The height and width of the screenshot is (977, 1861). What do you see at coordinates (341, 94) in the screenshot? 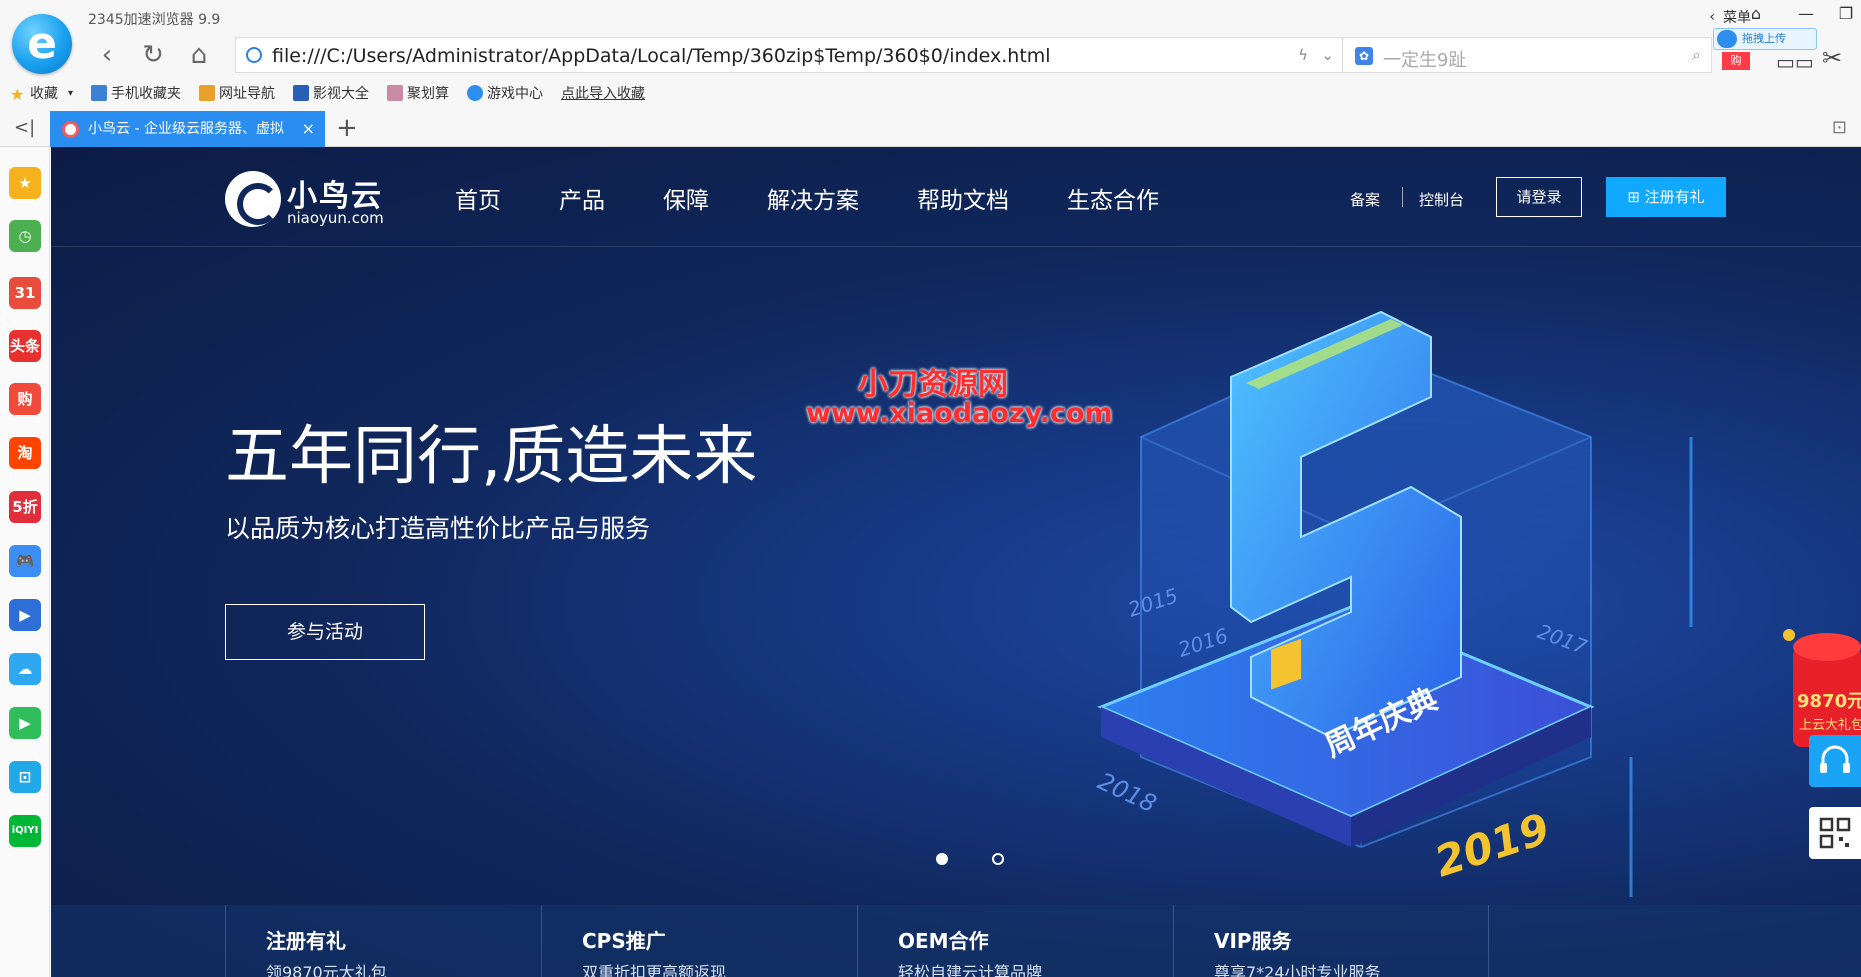
I see `fav-item-label: 影视大全` at bounding box center [341, 94].